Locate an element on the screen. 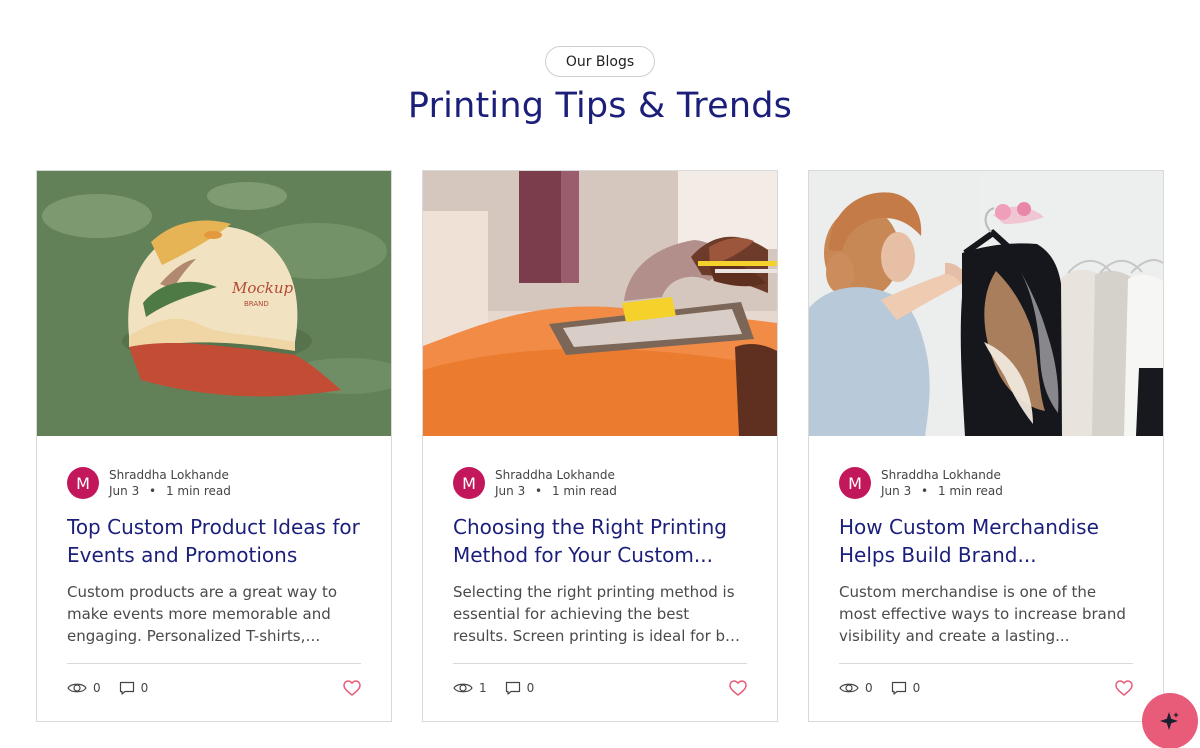 Image resolution: width=1200 pixels, height=748 pixels. views-count: 1 is located at coordinates (483, 688).